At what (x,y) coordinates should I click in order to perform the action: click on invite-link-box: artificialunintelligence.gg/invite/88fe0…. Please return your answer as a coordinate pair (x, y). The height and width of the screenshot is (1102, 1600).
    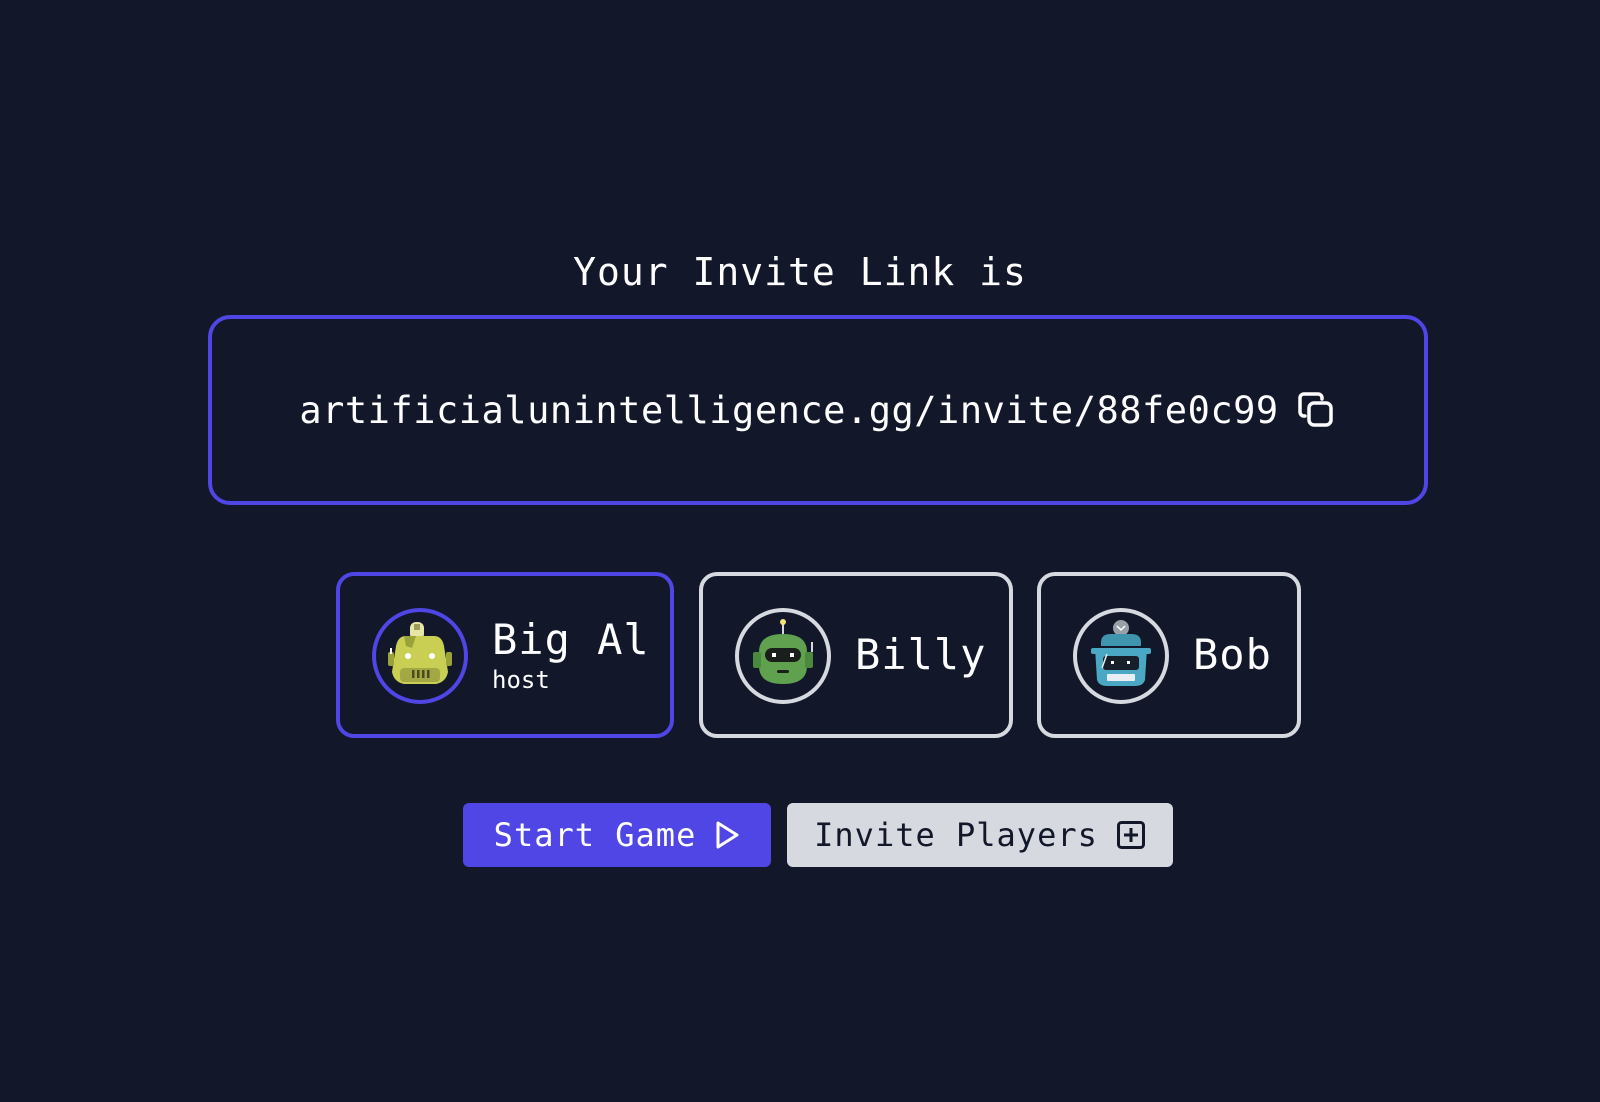
    Looking at the image, I should click on (818, 410).